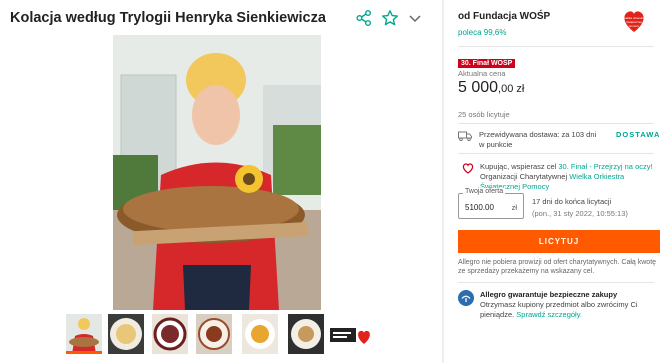 The height and width of the screenshot is (363, 664). What do you see at coordinates (390, 18) in the screenshot?
I see `star-icon` at bounding box center [390, 18].